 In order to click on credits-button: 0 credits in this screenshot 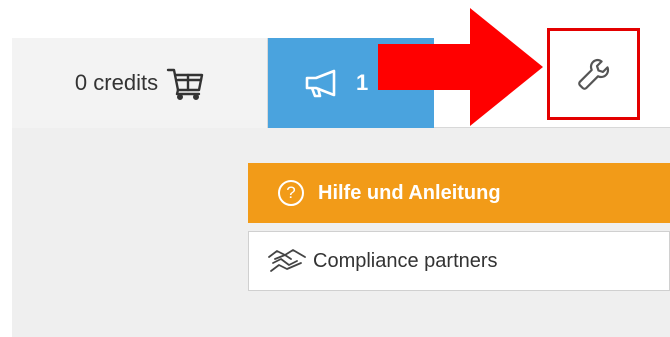, I will do `click(140, 83)`.